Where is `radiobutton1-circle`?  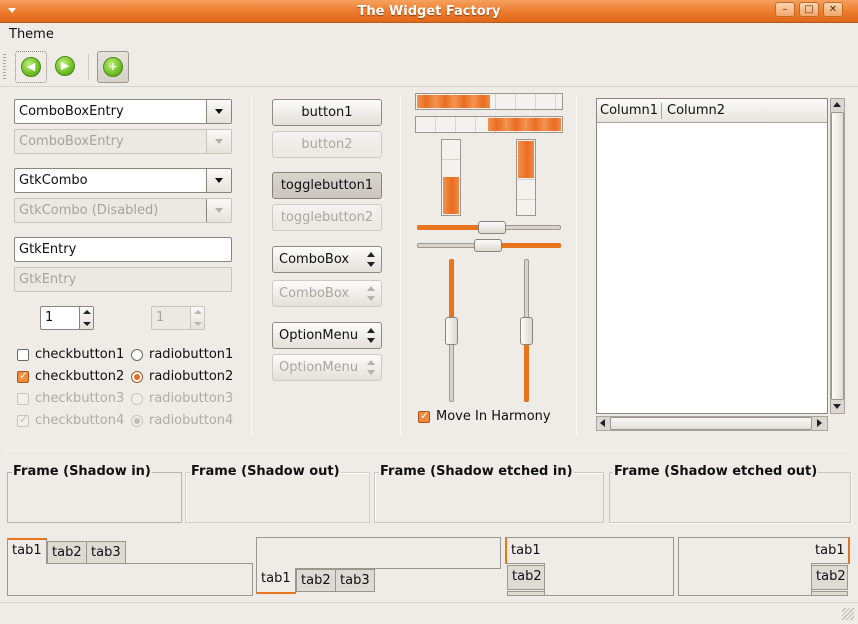
radiobutton1-circle is located at coordinates (137, 355).